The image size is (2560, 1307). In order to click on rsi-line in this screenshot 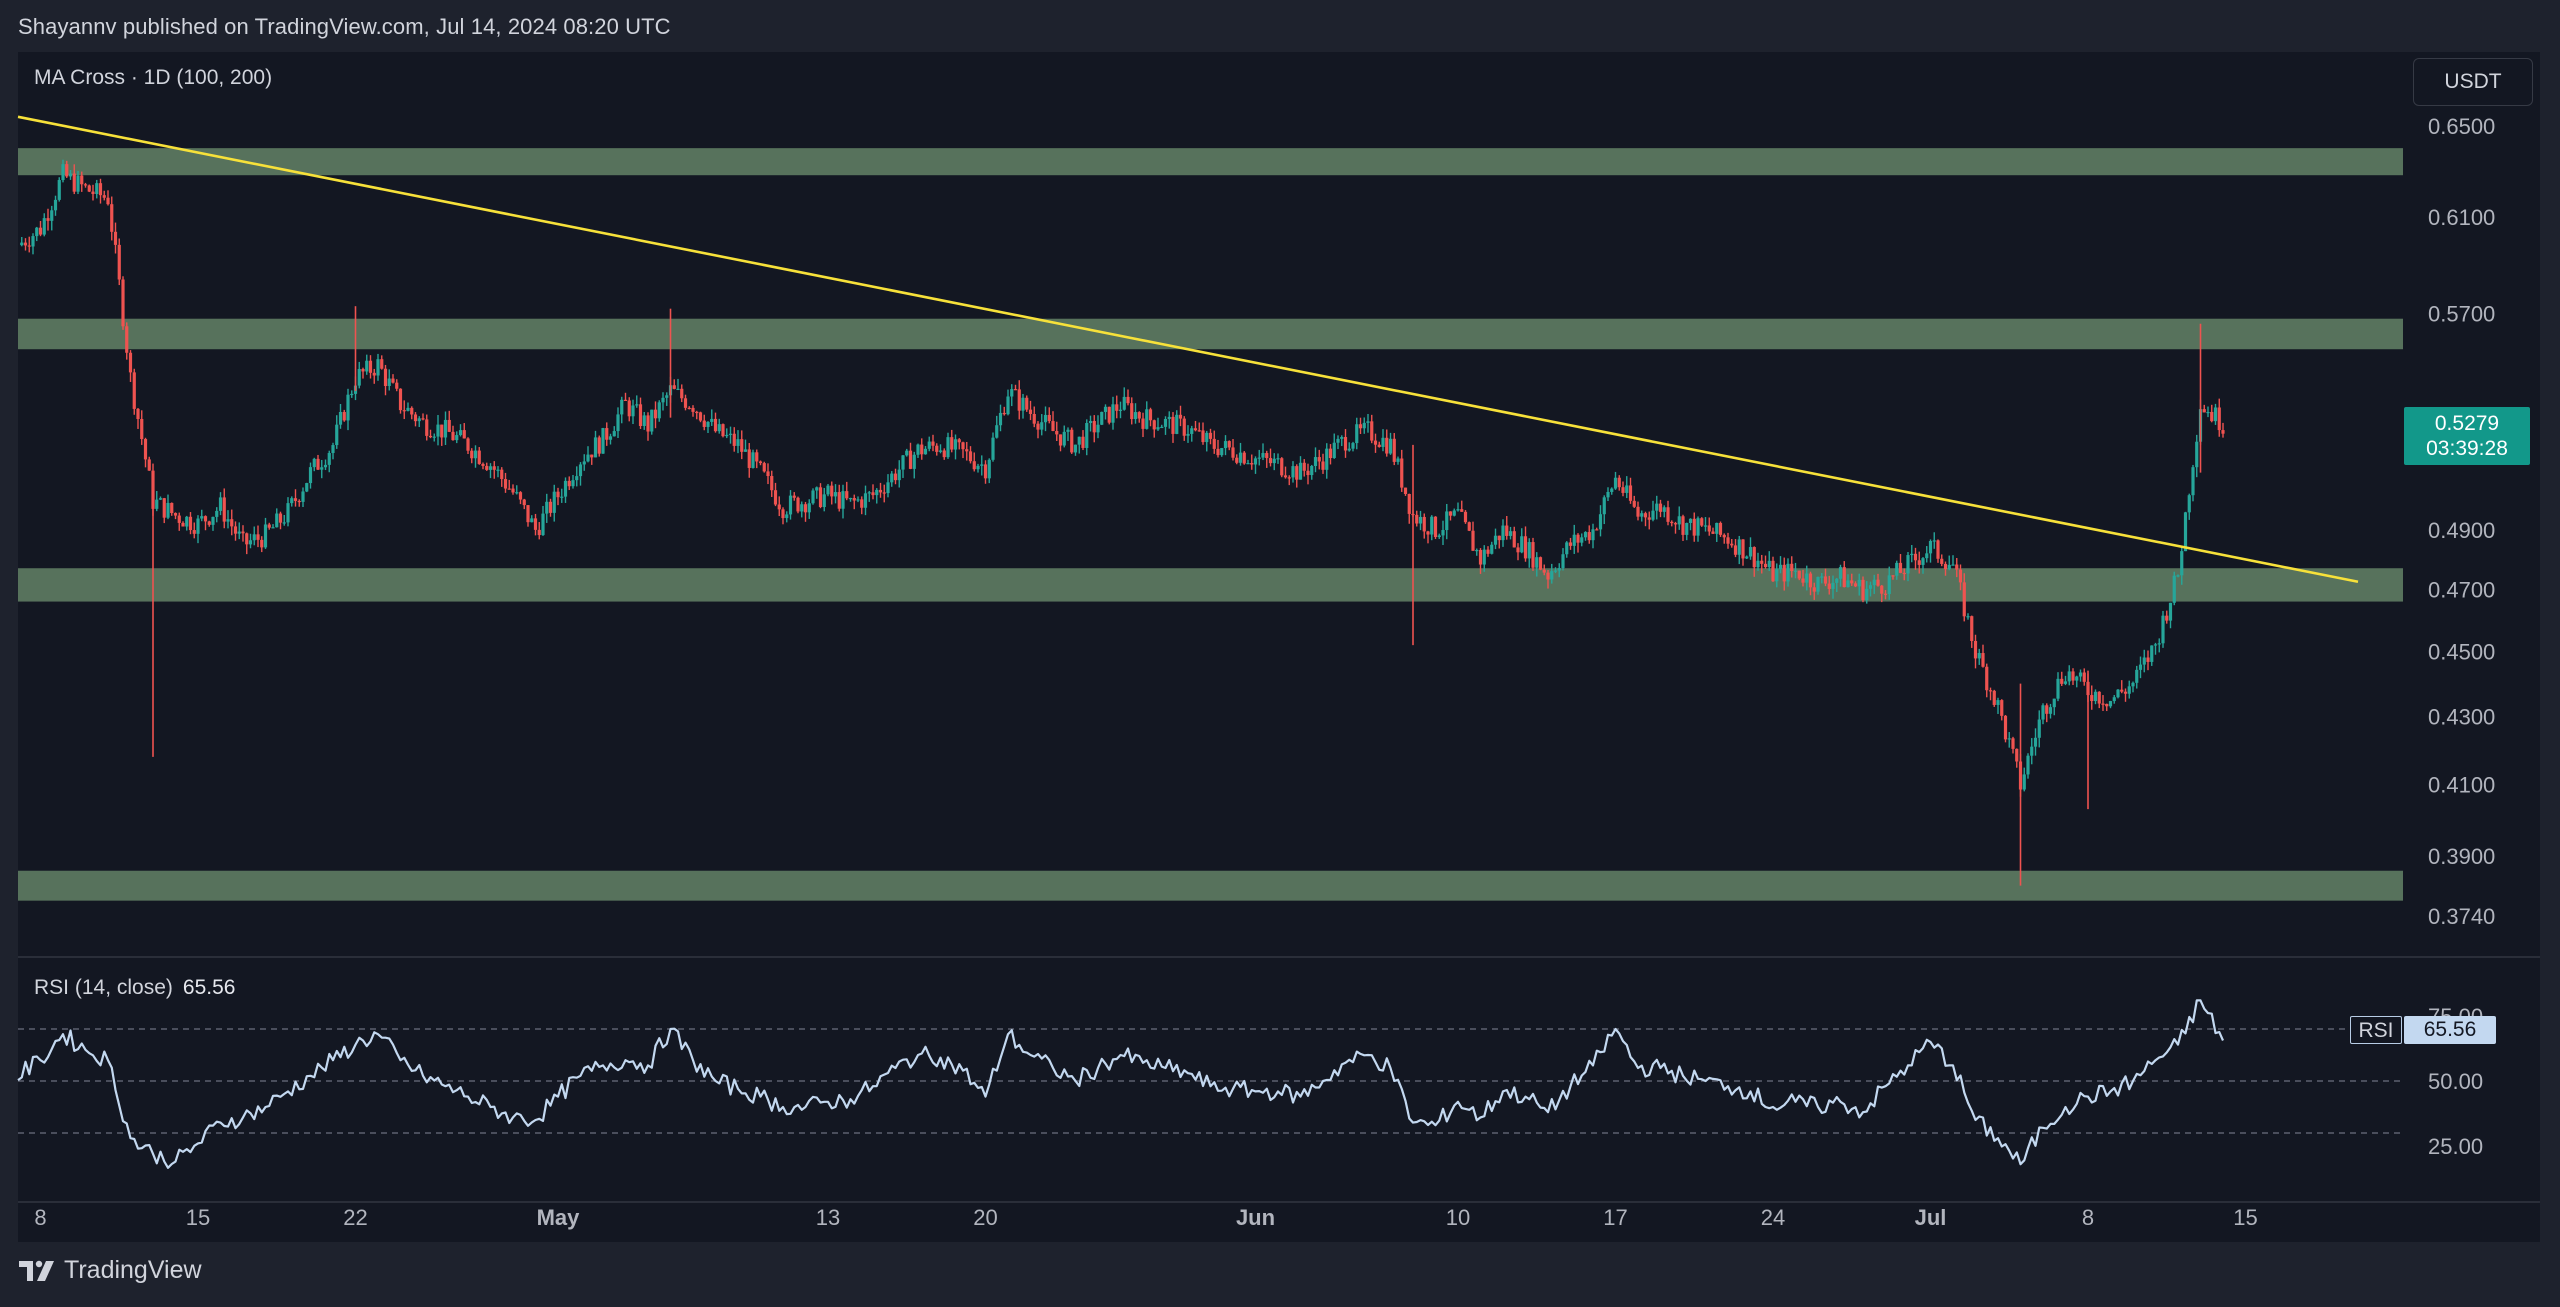, I will do `click(1121, 1084)`.